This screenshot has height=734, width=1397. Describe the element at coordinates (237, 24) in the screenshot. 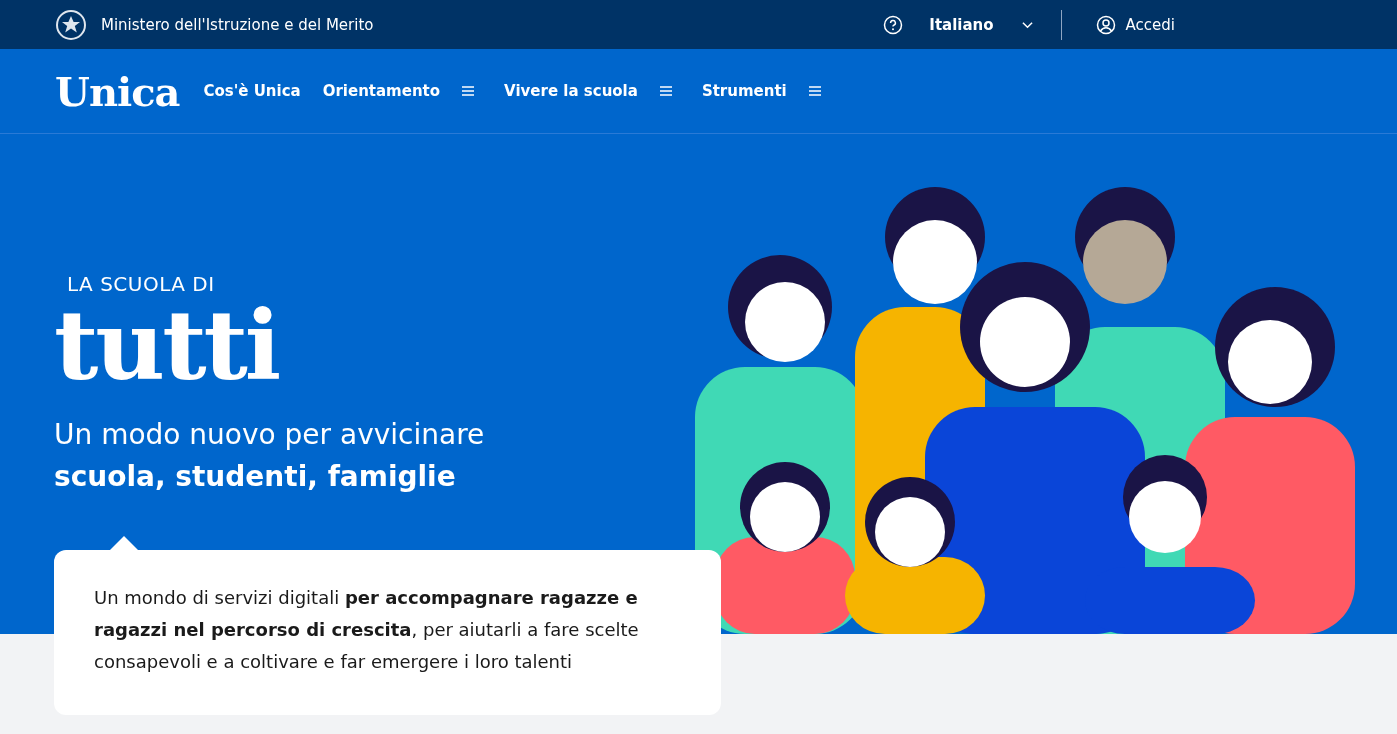

I see `ministry-name: Ministero dell'Istruzione e del Merito` at that location.